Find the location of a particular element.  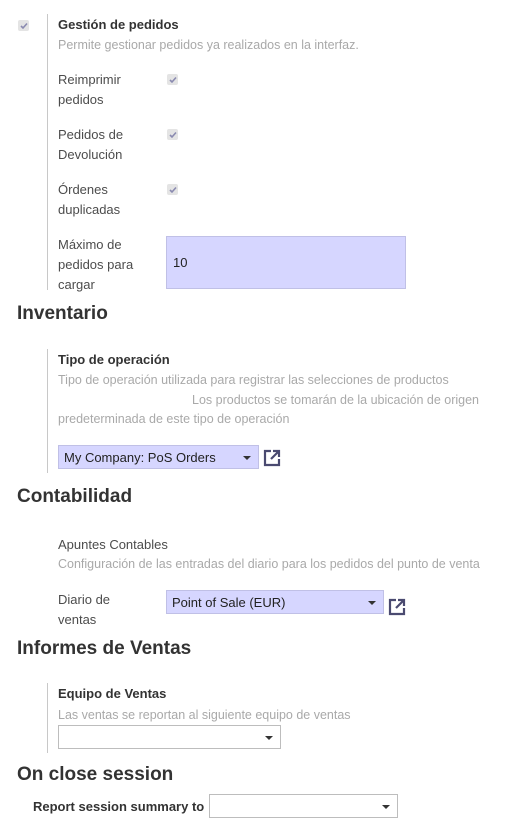

max-orders-label: Máximo de pedidos para cargar is located at coordinates (95, 265).